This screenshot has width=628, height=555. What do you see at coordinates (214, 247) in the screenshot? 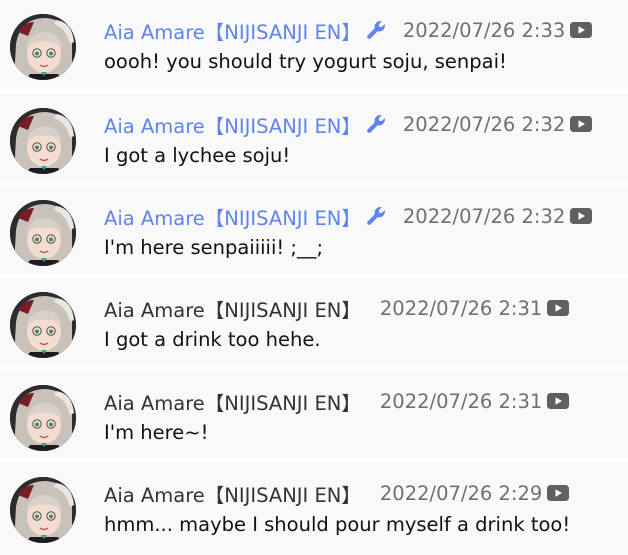
I see `message-text: I'm here senpaiiiii! ;__;` at bounding box center [214, 247].